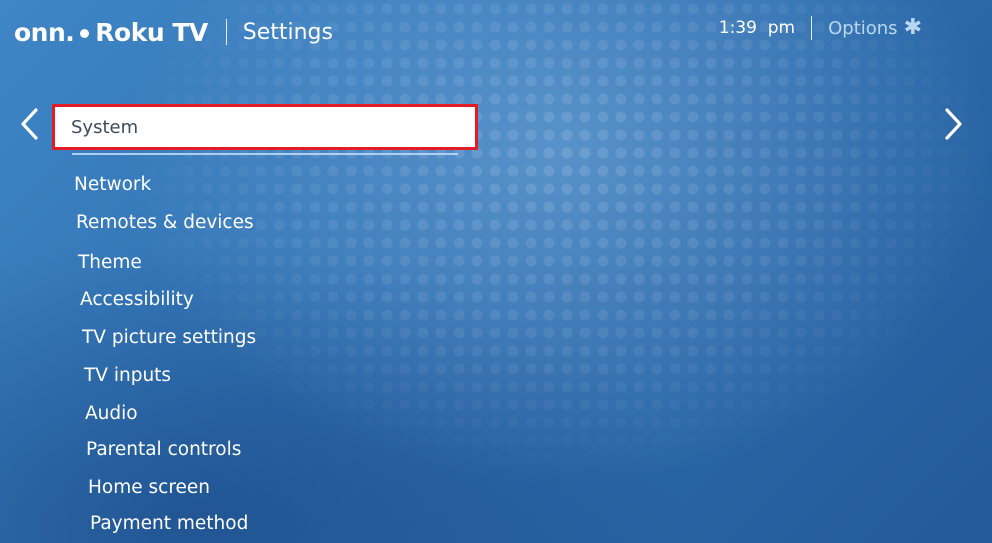  I want to click on menu-item-parental-controls: Parental controls, so click(163, 449).